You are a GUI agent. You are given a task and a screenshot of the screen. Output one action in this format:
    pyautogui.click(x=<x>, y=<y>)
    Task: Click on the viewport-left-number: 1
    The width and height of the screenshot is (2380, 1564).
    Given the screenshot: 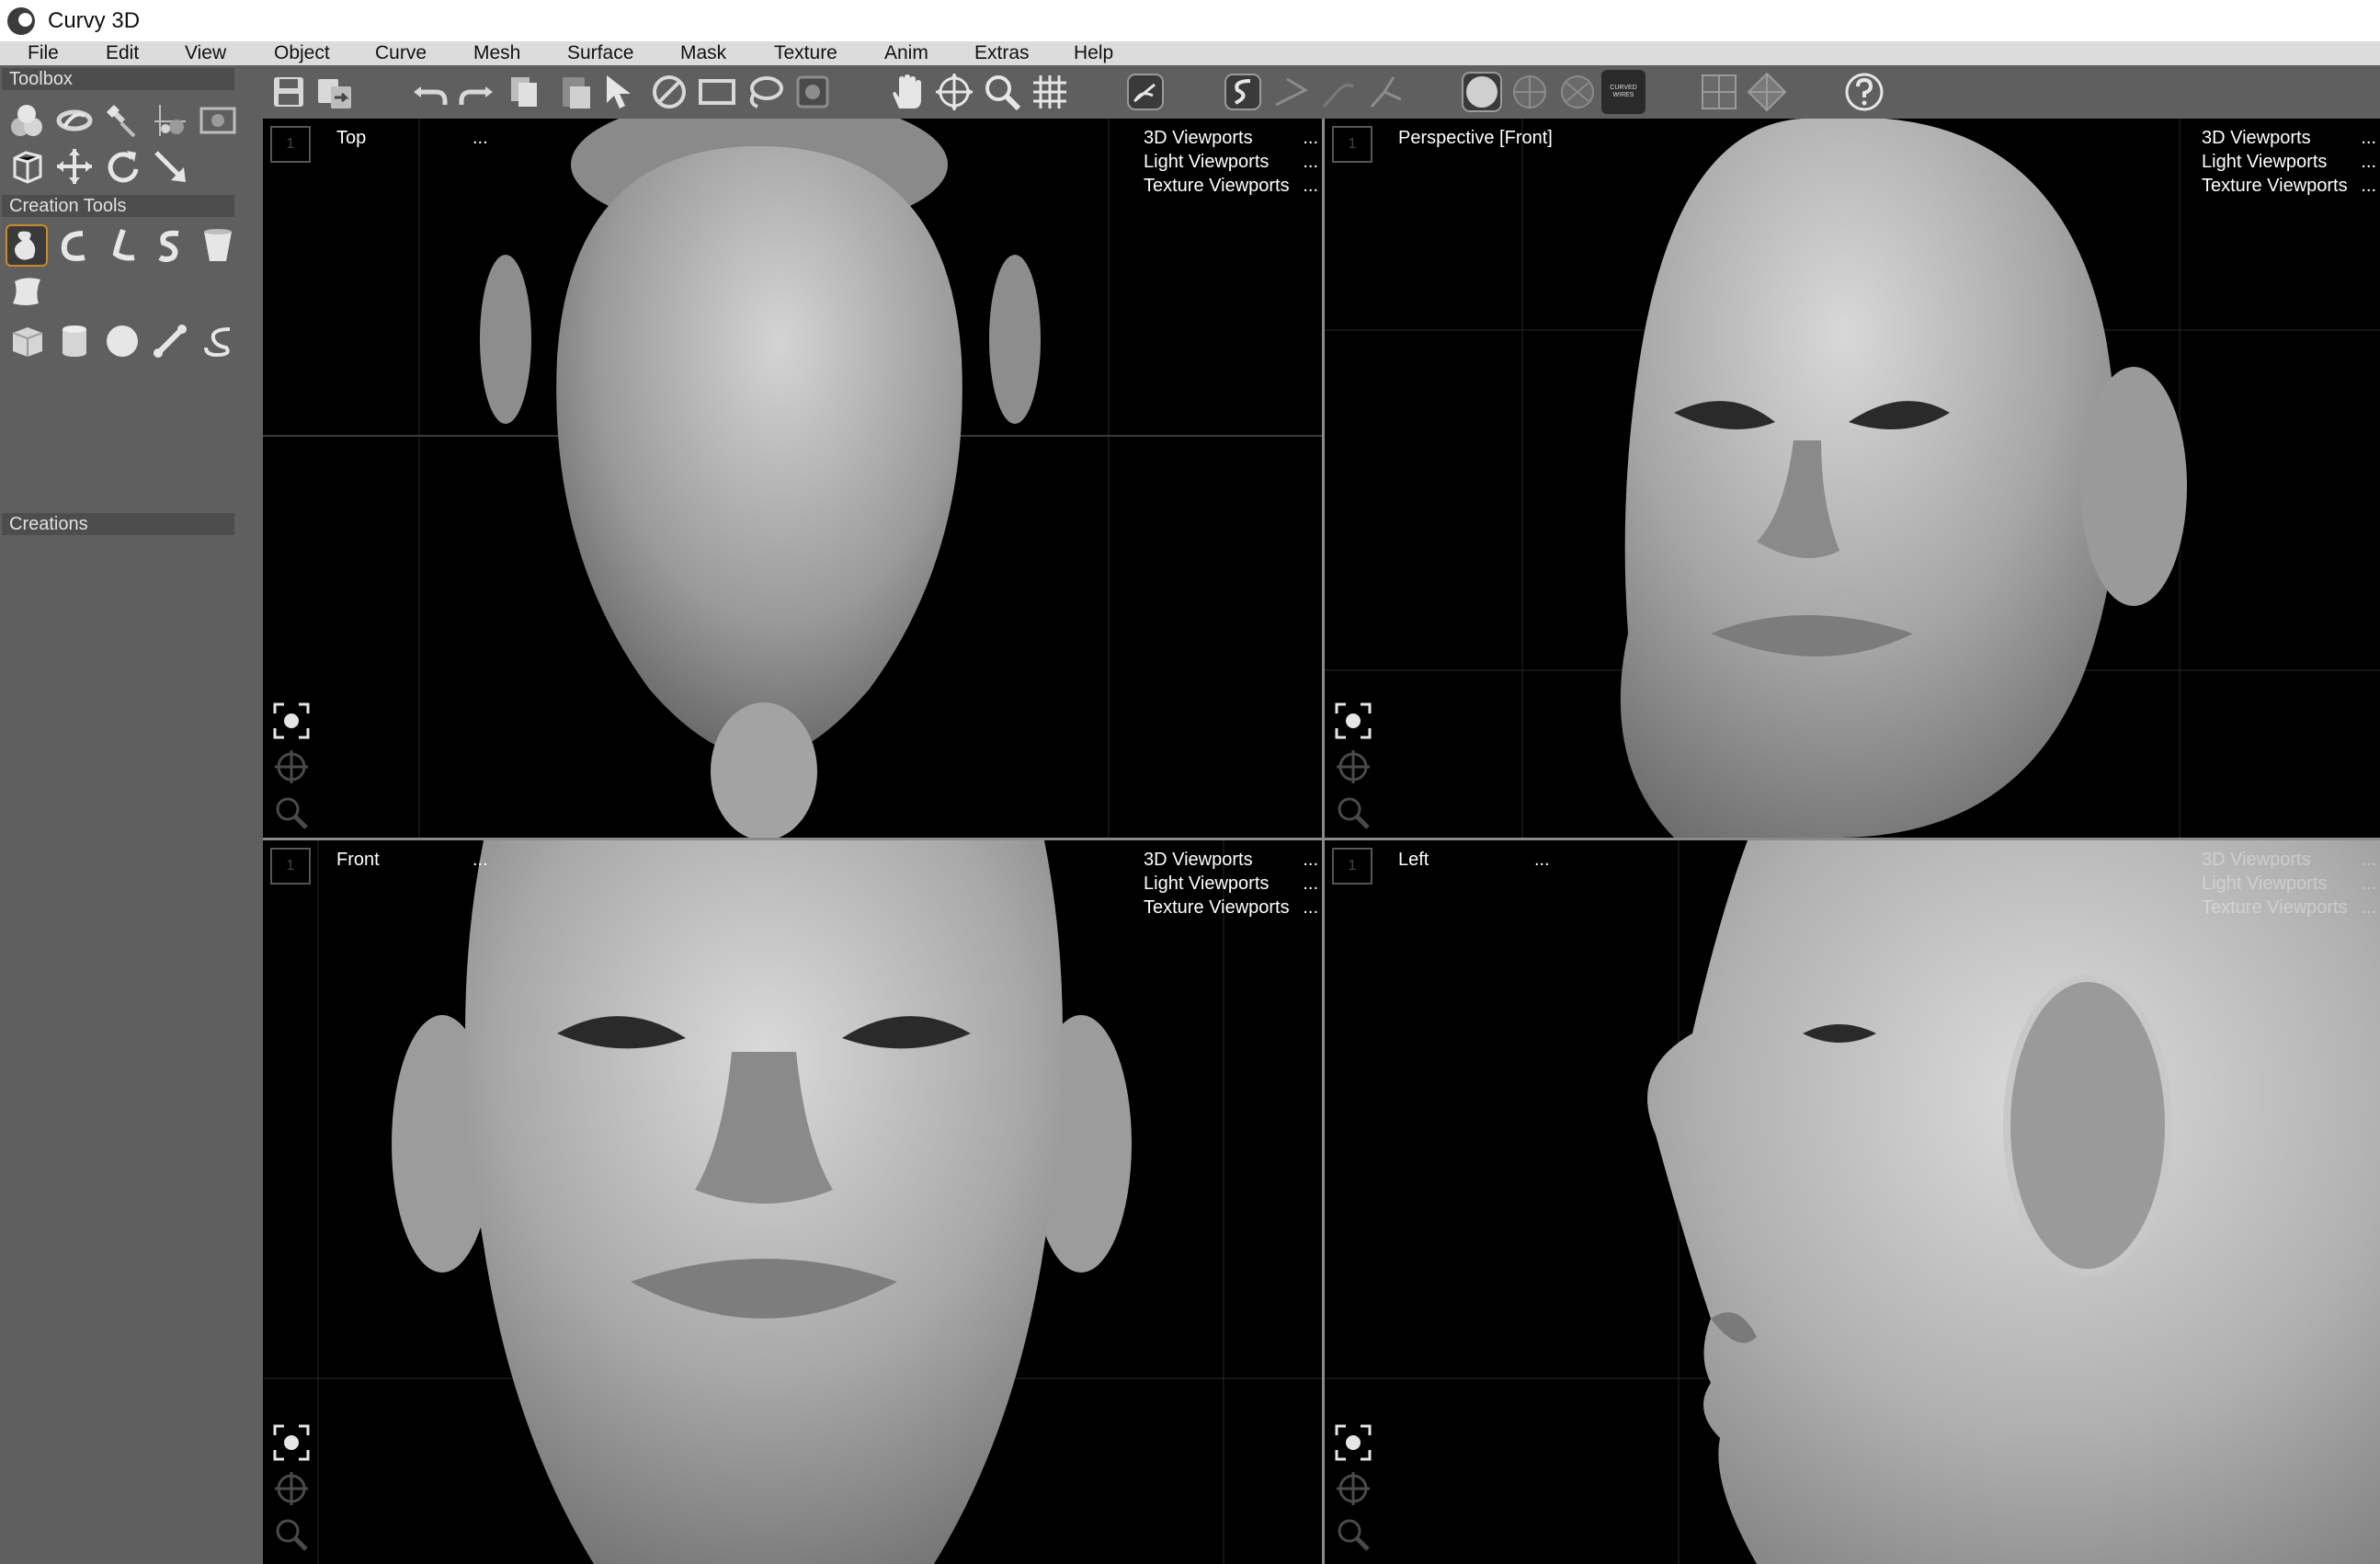 What is the action you would take?
    pyautogui.click(x=1352, y=866)
    